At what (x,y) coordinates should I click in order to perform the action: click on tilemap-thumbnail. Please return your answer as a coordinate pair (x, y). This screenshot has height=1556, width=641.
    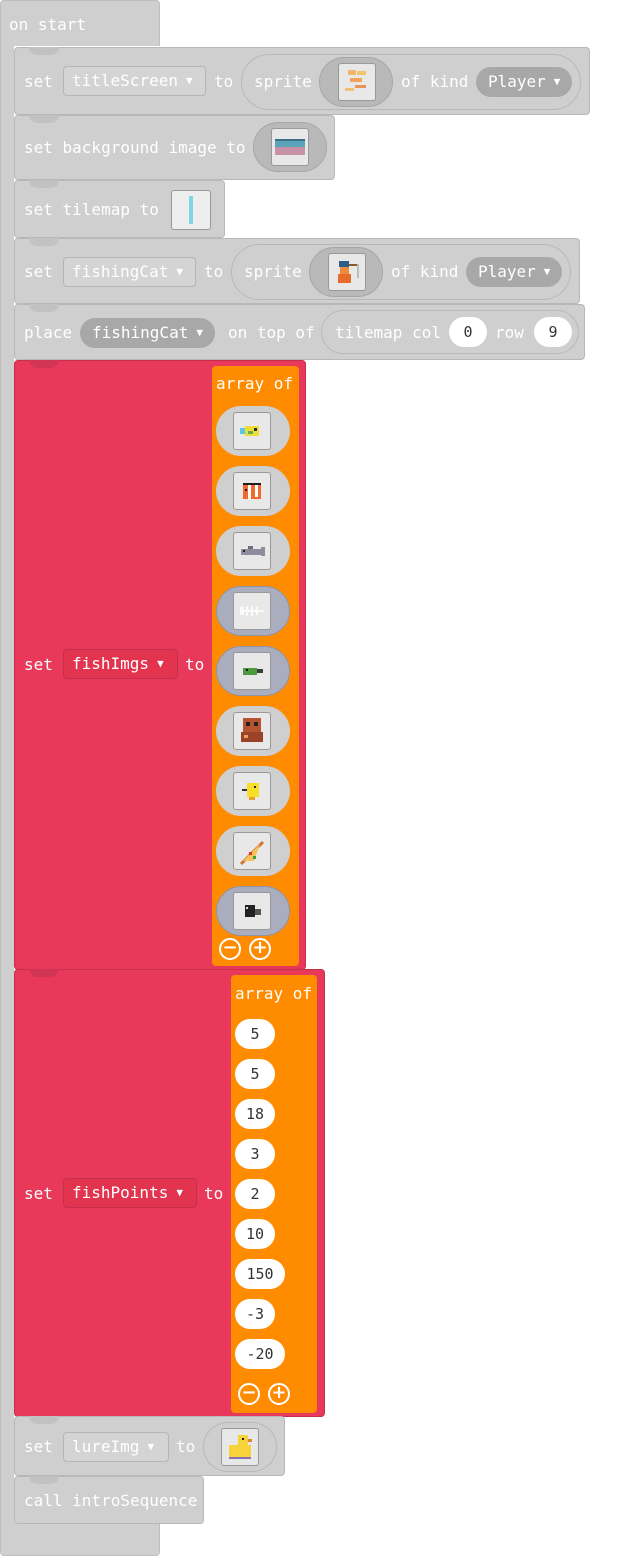
    Looking at the image, I should click on (191, 210).